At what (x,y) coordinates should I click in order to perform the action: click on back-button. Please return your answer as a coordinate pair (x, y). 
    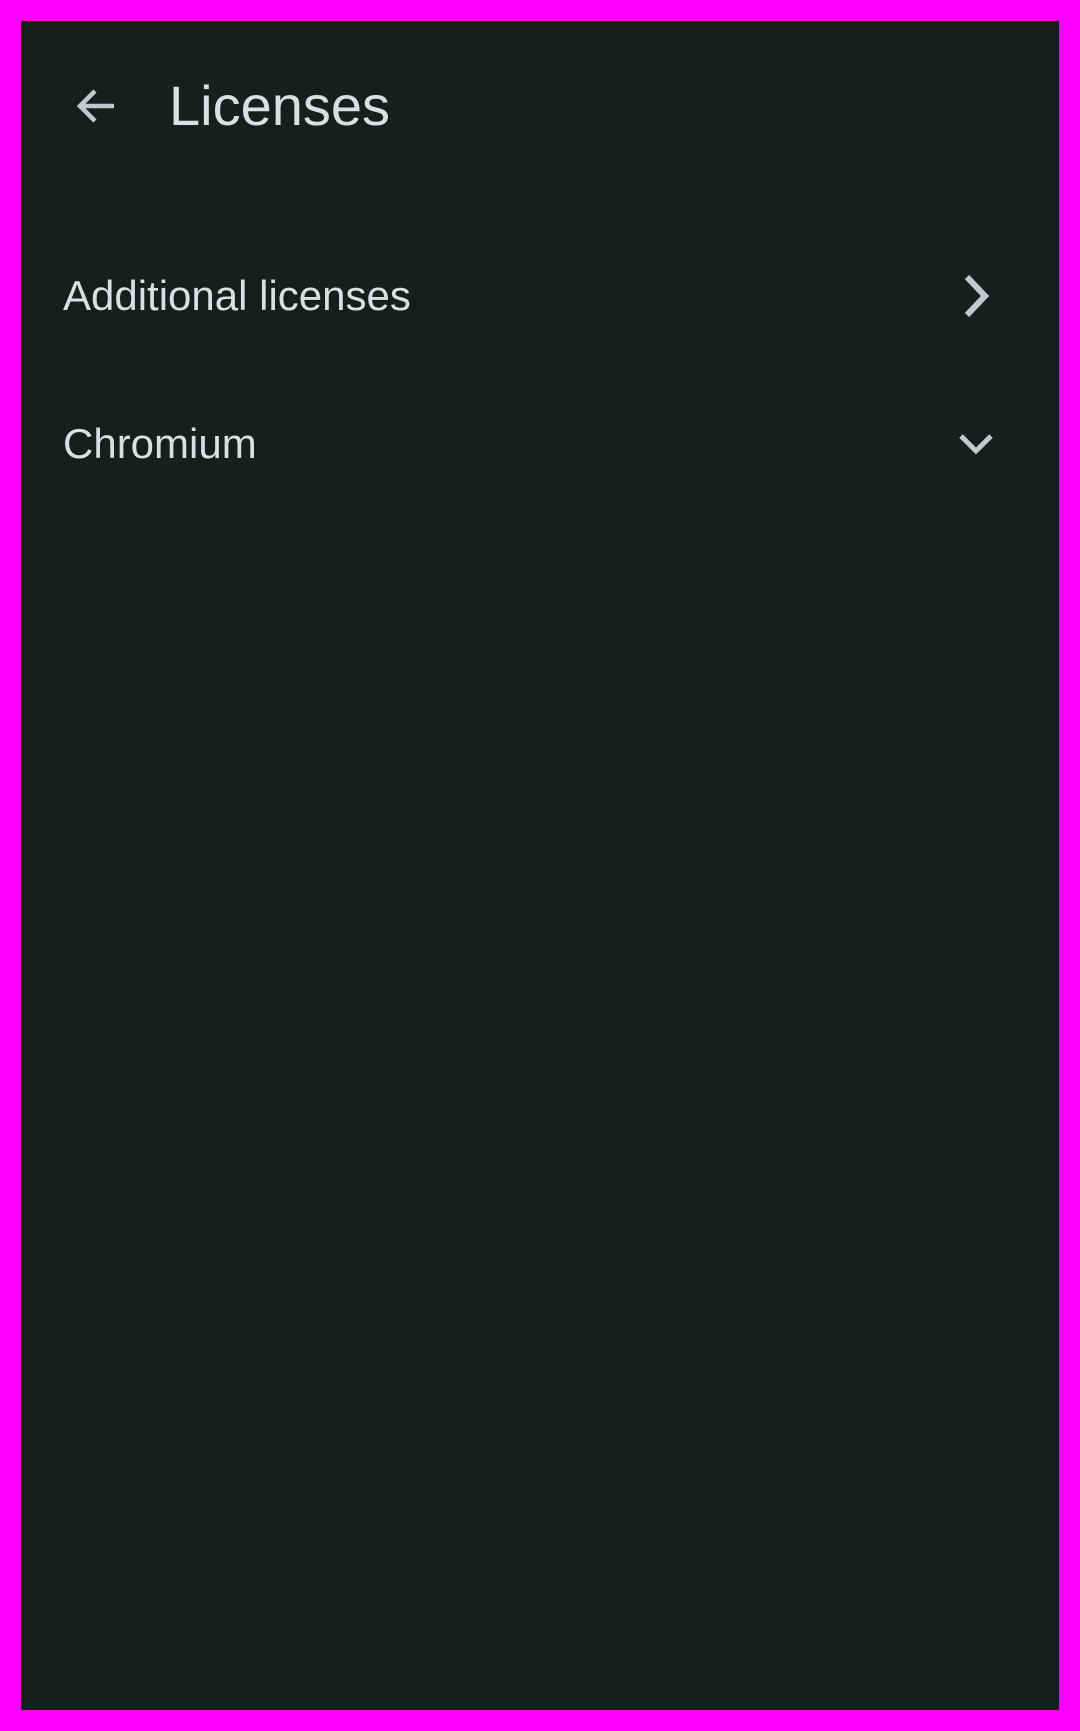
    Looking at the image, I should click on (96, 106).